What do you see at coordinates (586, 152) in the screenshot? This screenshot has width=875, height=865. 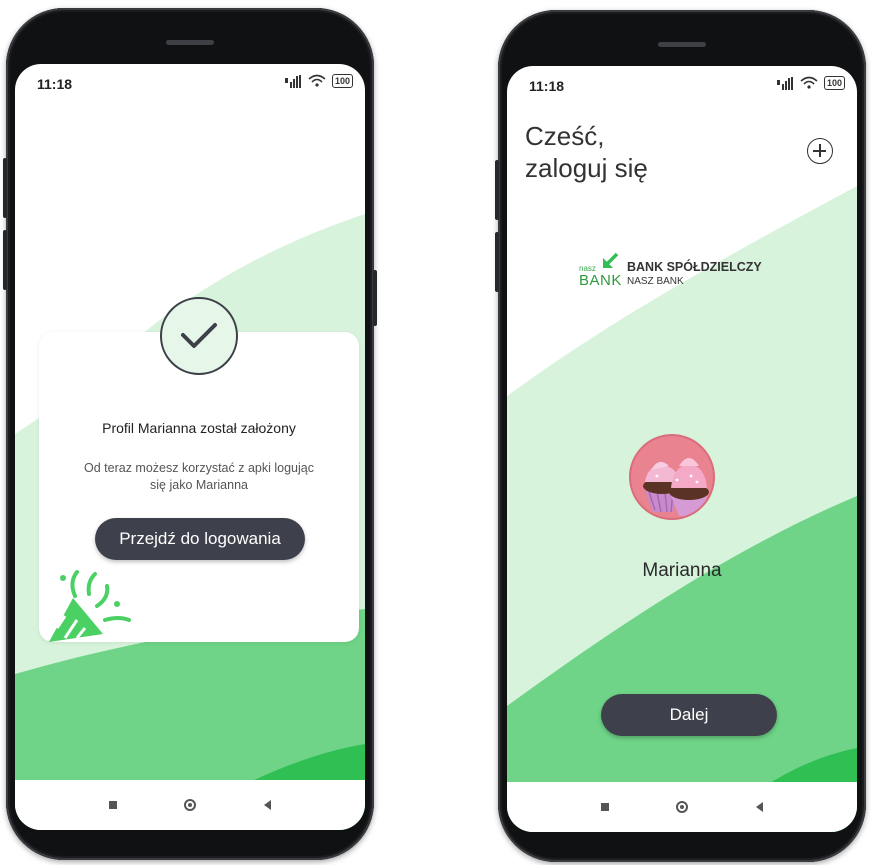 I see `greeting-heading: Cześć, zaloguj się` at bounding box center [586, 152].